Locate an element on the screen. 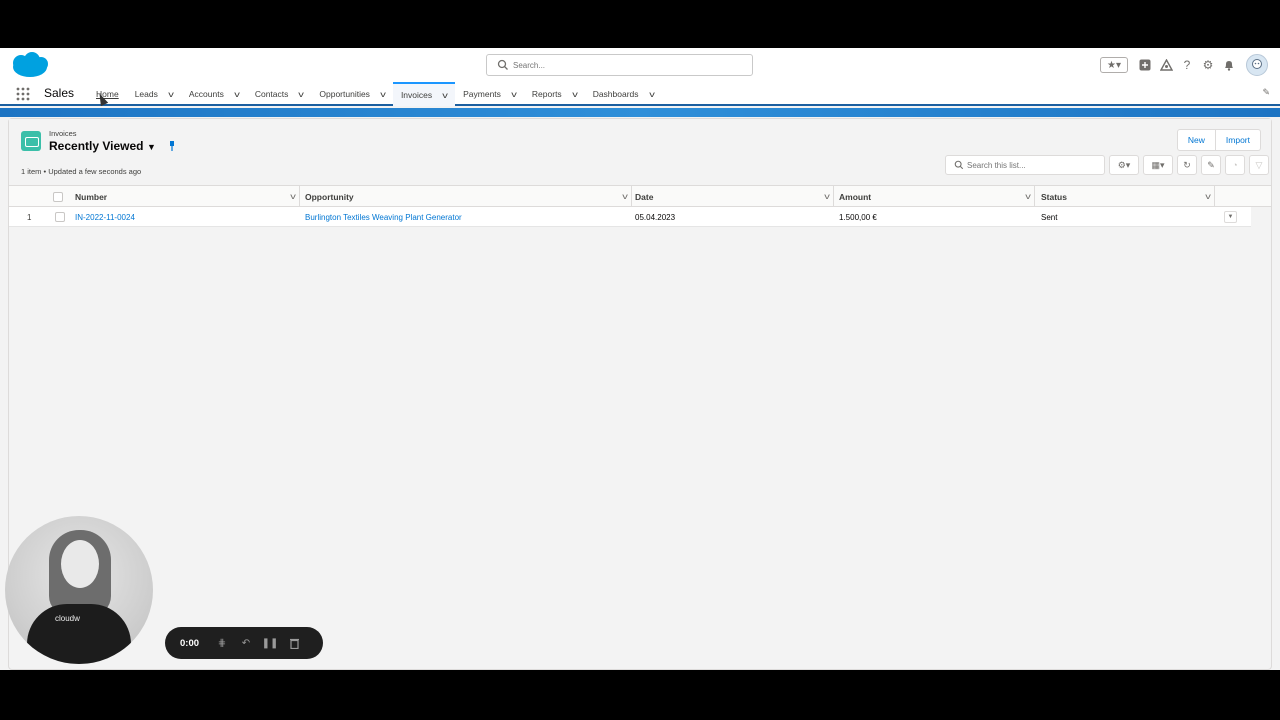 Image resolution: width=1280 pixels, height=720 pixels. import-button: Import is located at coordinates (1238, 140).